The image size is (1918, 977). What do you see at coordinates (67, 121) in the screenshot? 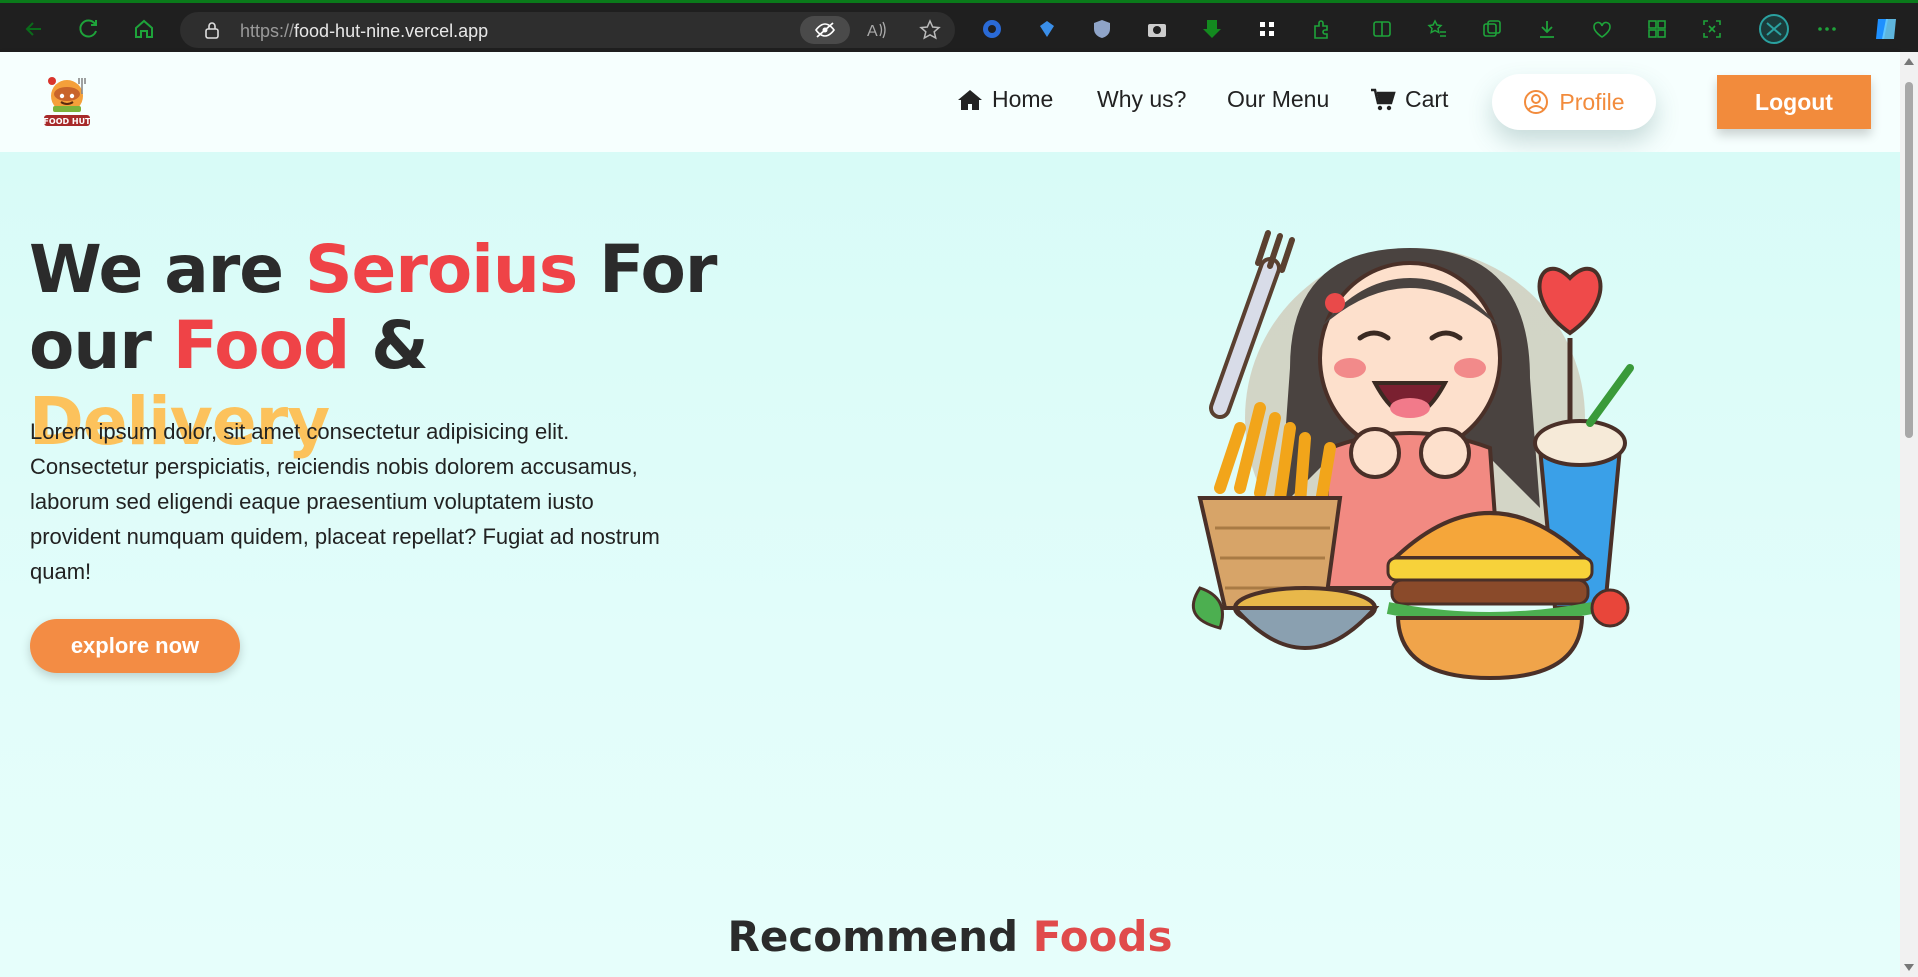
I see `logo-text: FOOD HUT` at bounding box center [67, 121].